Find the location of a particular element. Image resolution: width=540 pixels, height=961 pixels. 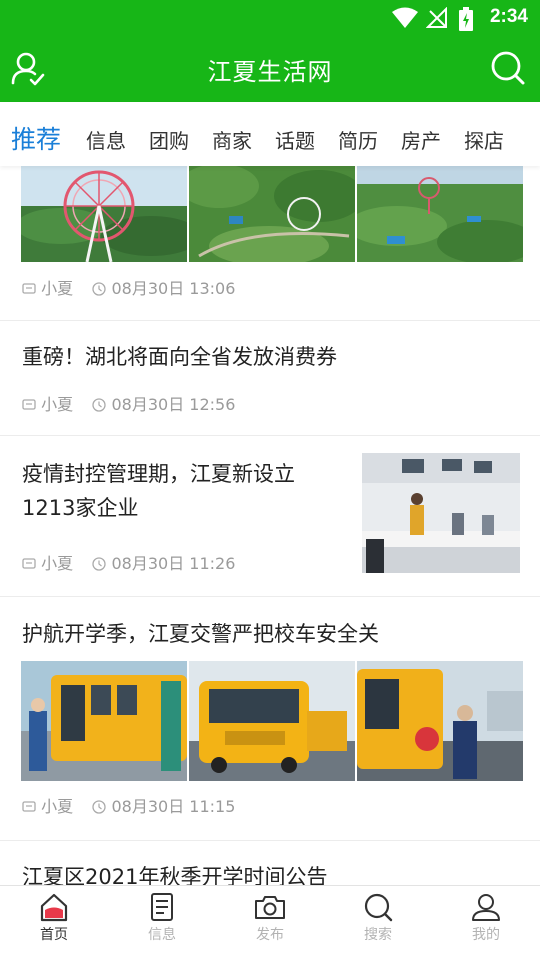

park-landscape-photo is located at coordinates (440, 214).